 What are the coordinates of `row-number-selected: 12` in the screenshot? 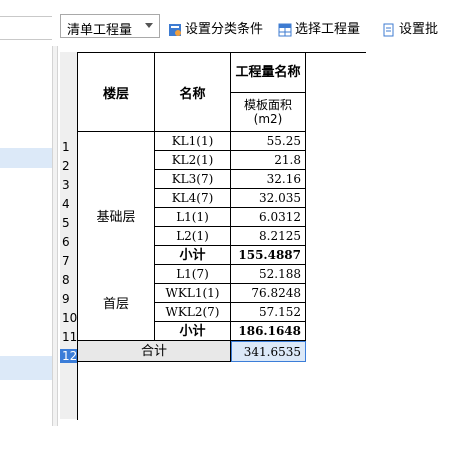 It's located at (68, 356).